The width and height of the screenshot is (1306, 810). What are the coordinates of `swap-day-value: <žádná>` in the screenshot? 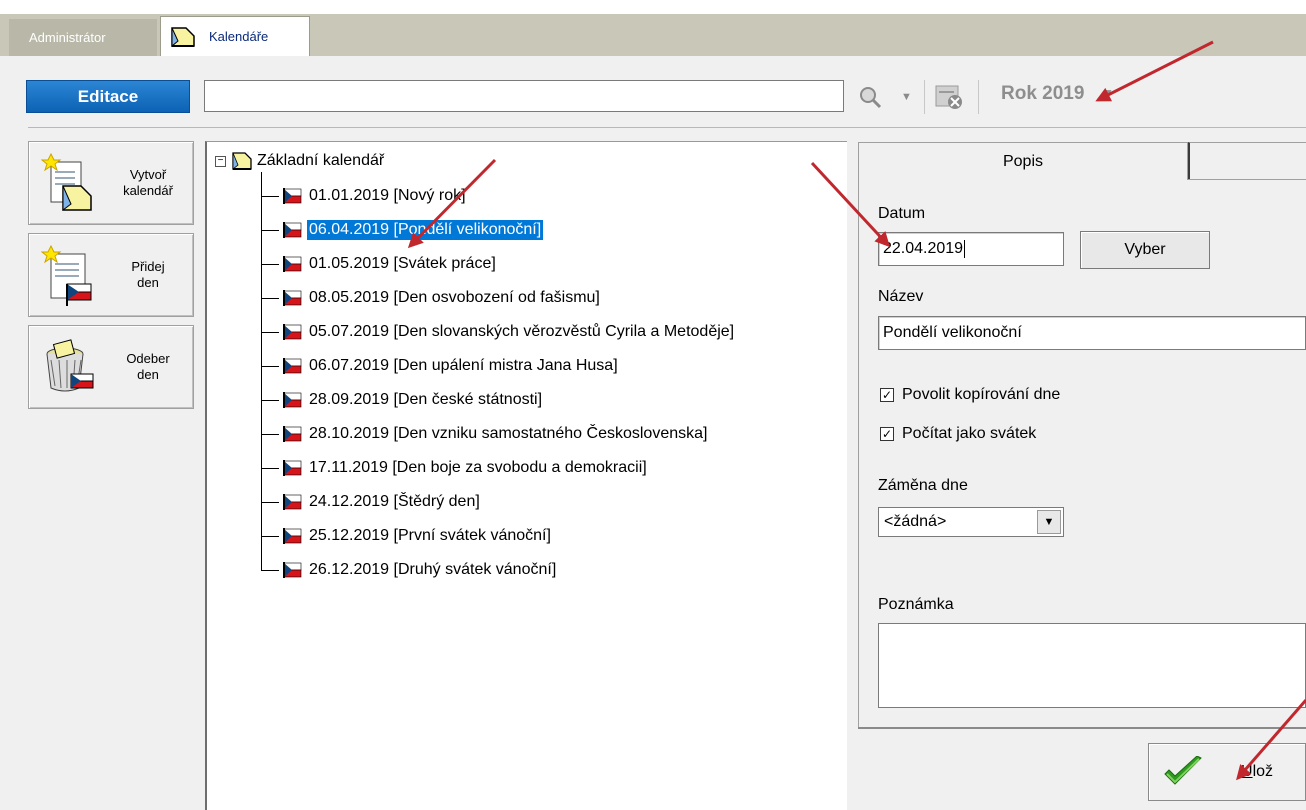 It's located at (915, 521).